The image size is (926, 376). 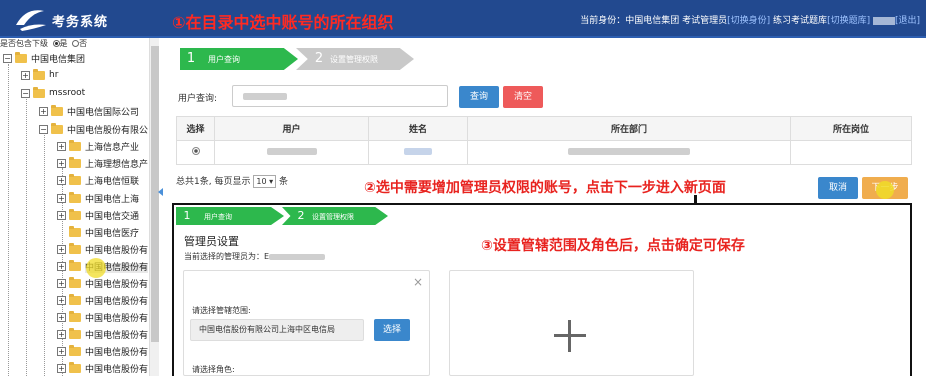 What do you see at coordinates (112, 148) in the screenshot?
I see `tree-node-label: 上海信息产业` at bounding box center [112, 148].